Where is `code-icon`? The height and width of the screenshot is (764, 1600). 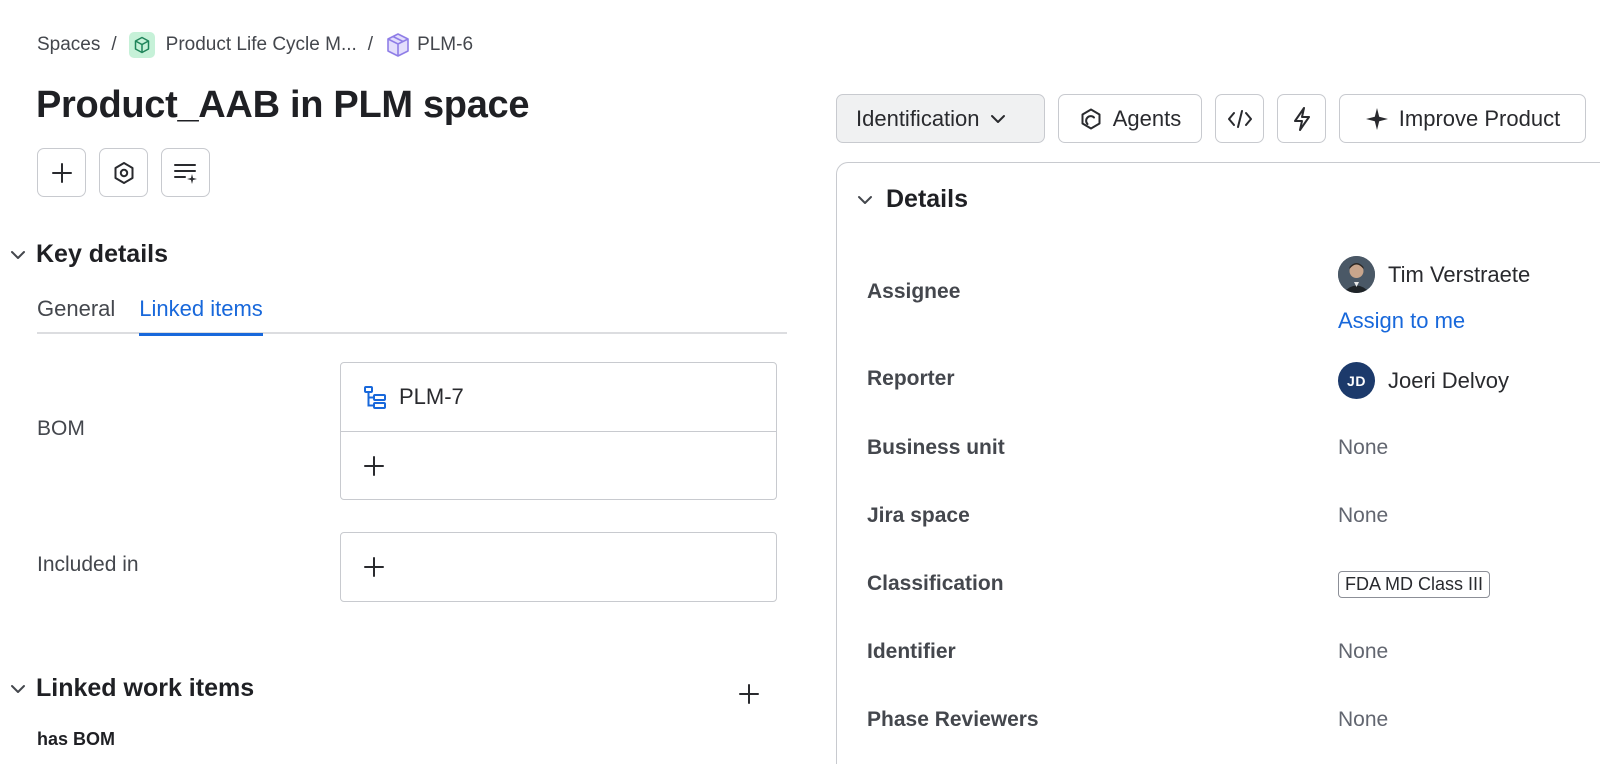 code-icon is located at coordinates (1239, 118).